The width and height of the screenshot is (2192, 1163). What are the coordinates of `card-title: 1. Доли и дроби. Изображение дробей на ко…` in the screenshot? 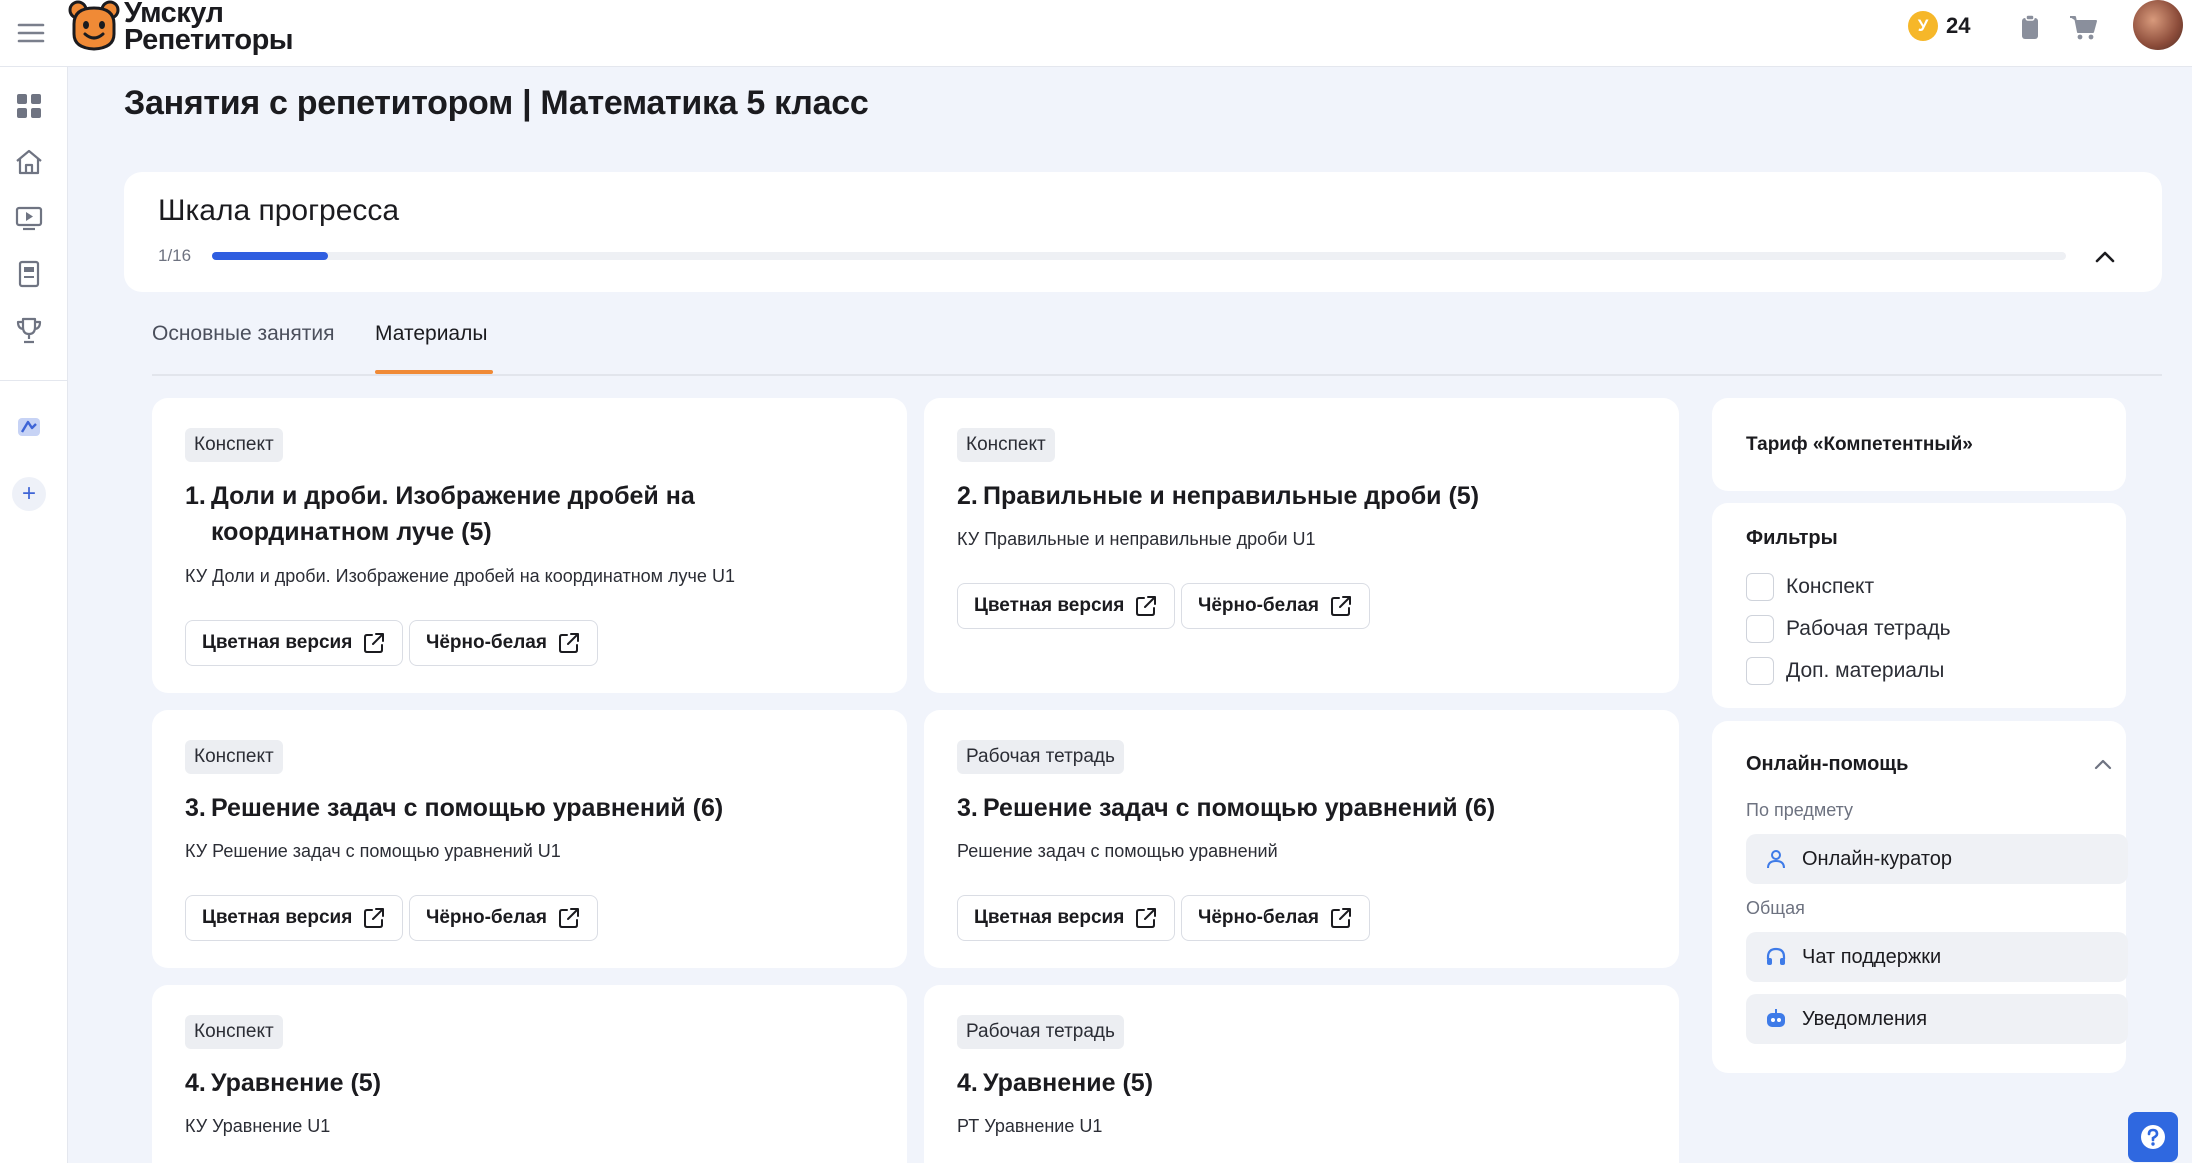 It's located at (440, 514).